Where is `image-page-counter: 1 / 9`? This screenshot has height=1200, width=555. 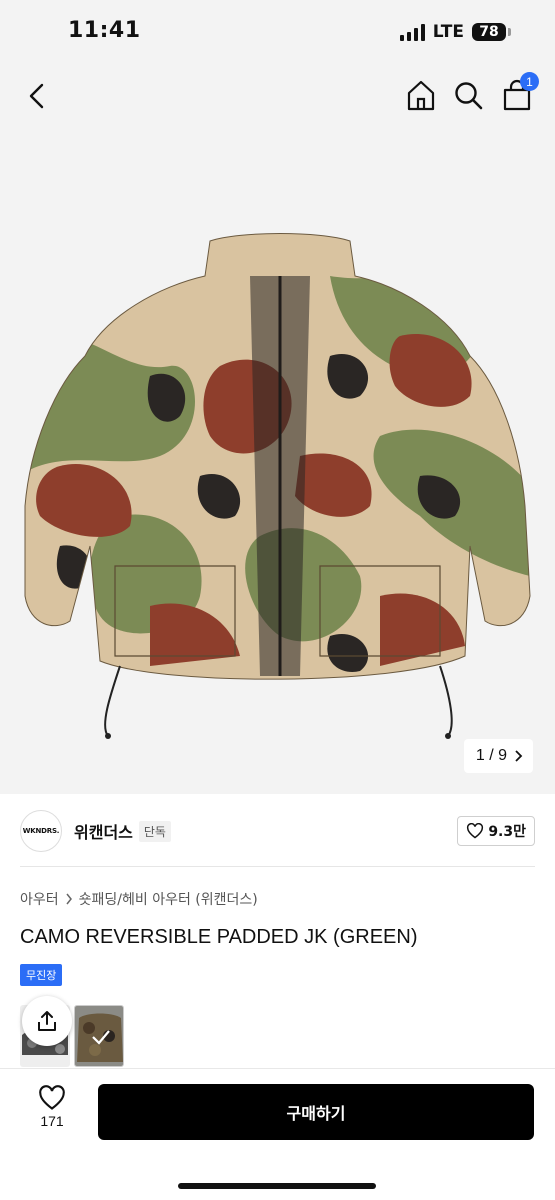
image-page-counter: 1 / 9 is located at coordinates (498, 756).